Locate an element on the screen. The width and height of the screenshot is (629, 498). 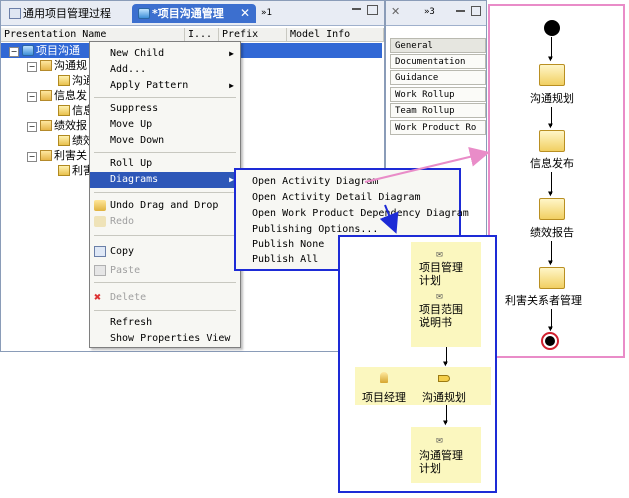
blue-callout-arrow is located at coordinates (389, 219).